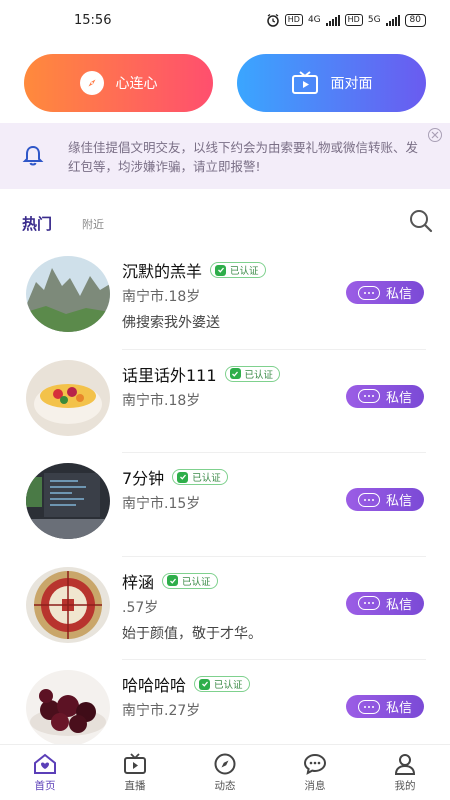 The width and height of the screenshot is (450, 800). I want to click on user-name-line: 梓涵 已认证, so click(170, 581).